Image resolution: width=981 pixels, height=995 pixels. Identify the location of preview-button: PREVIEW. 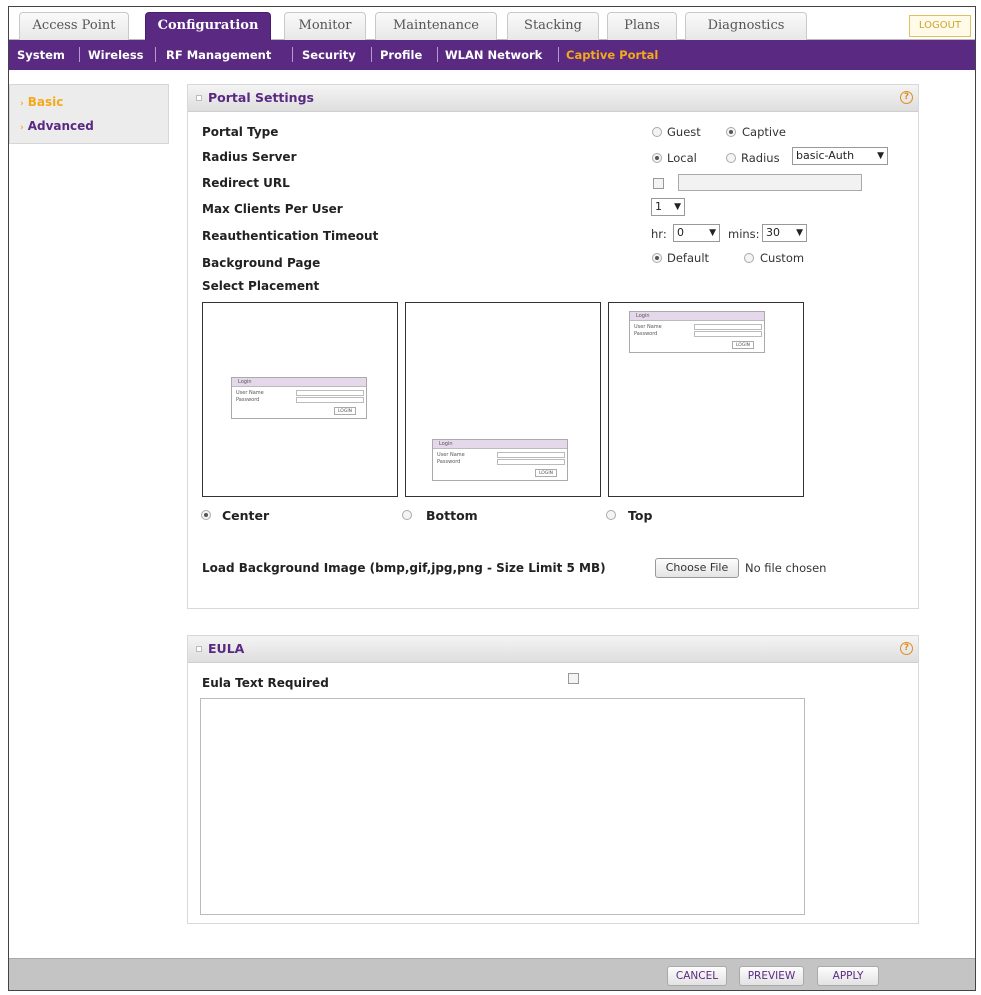
(771, 976).